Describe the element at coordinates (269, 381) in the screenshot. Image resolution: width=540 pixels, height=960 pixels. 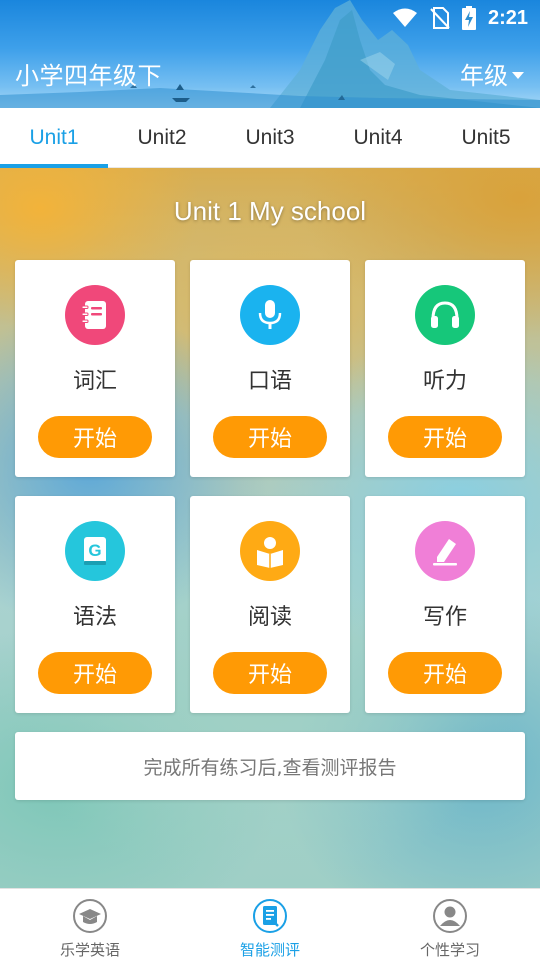
I see `speaking-label: 口语` at that location.